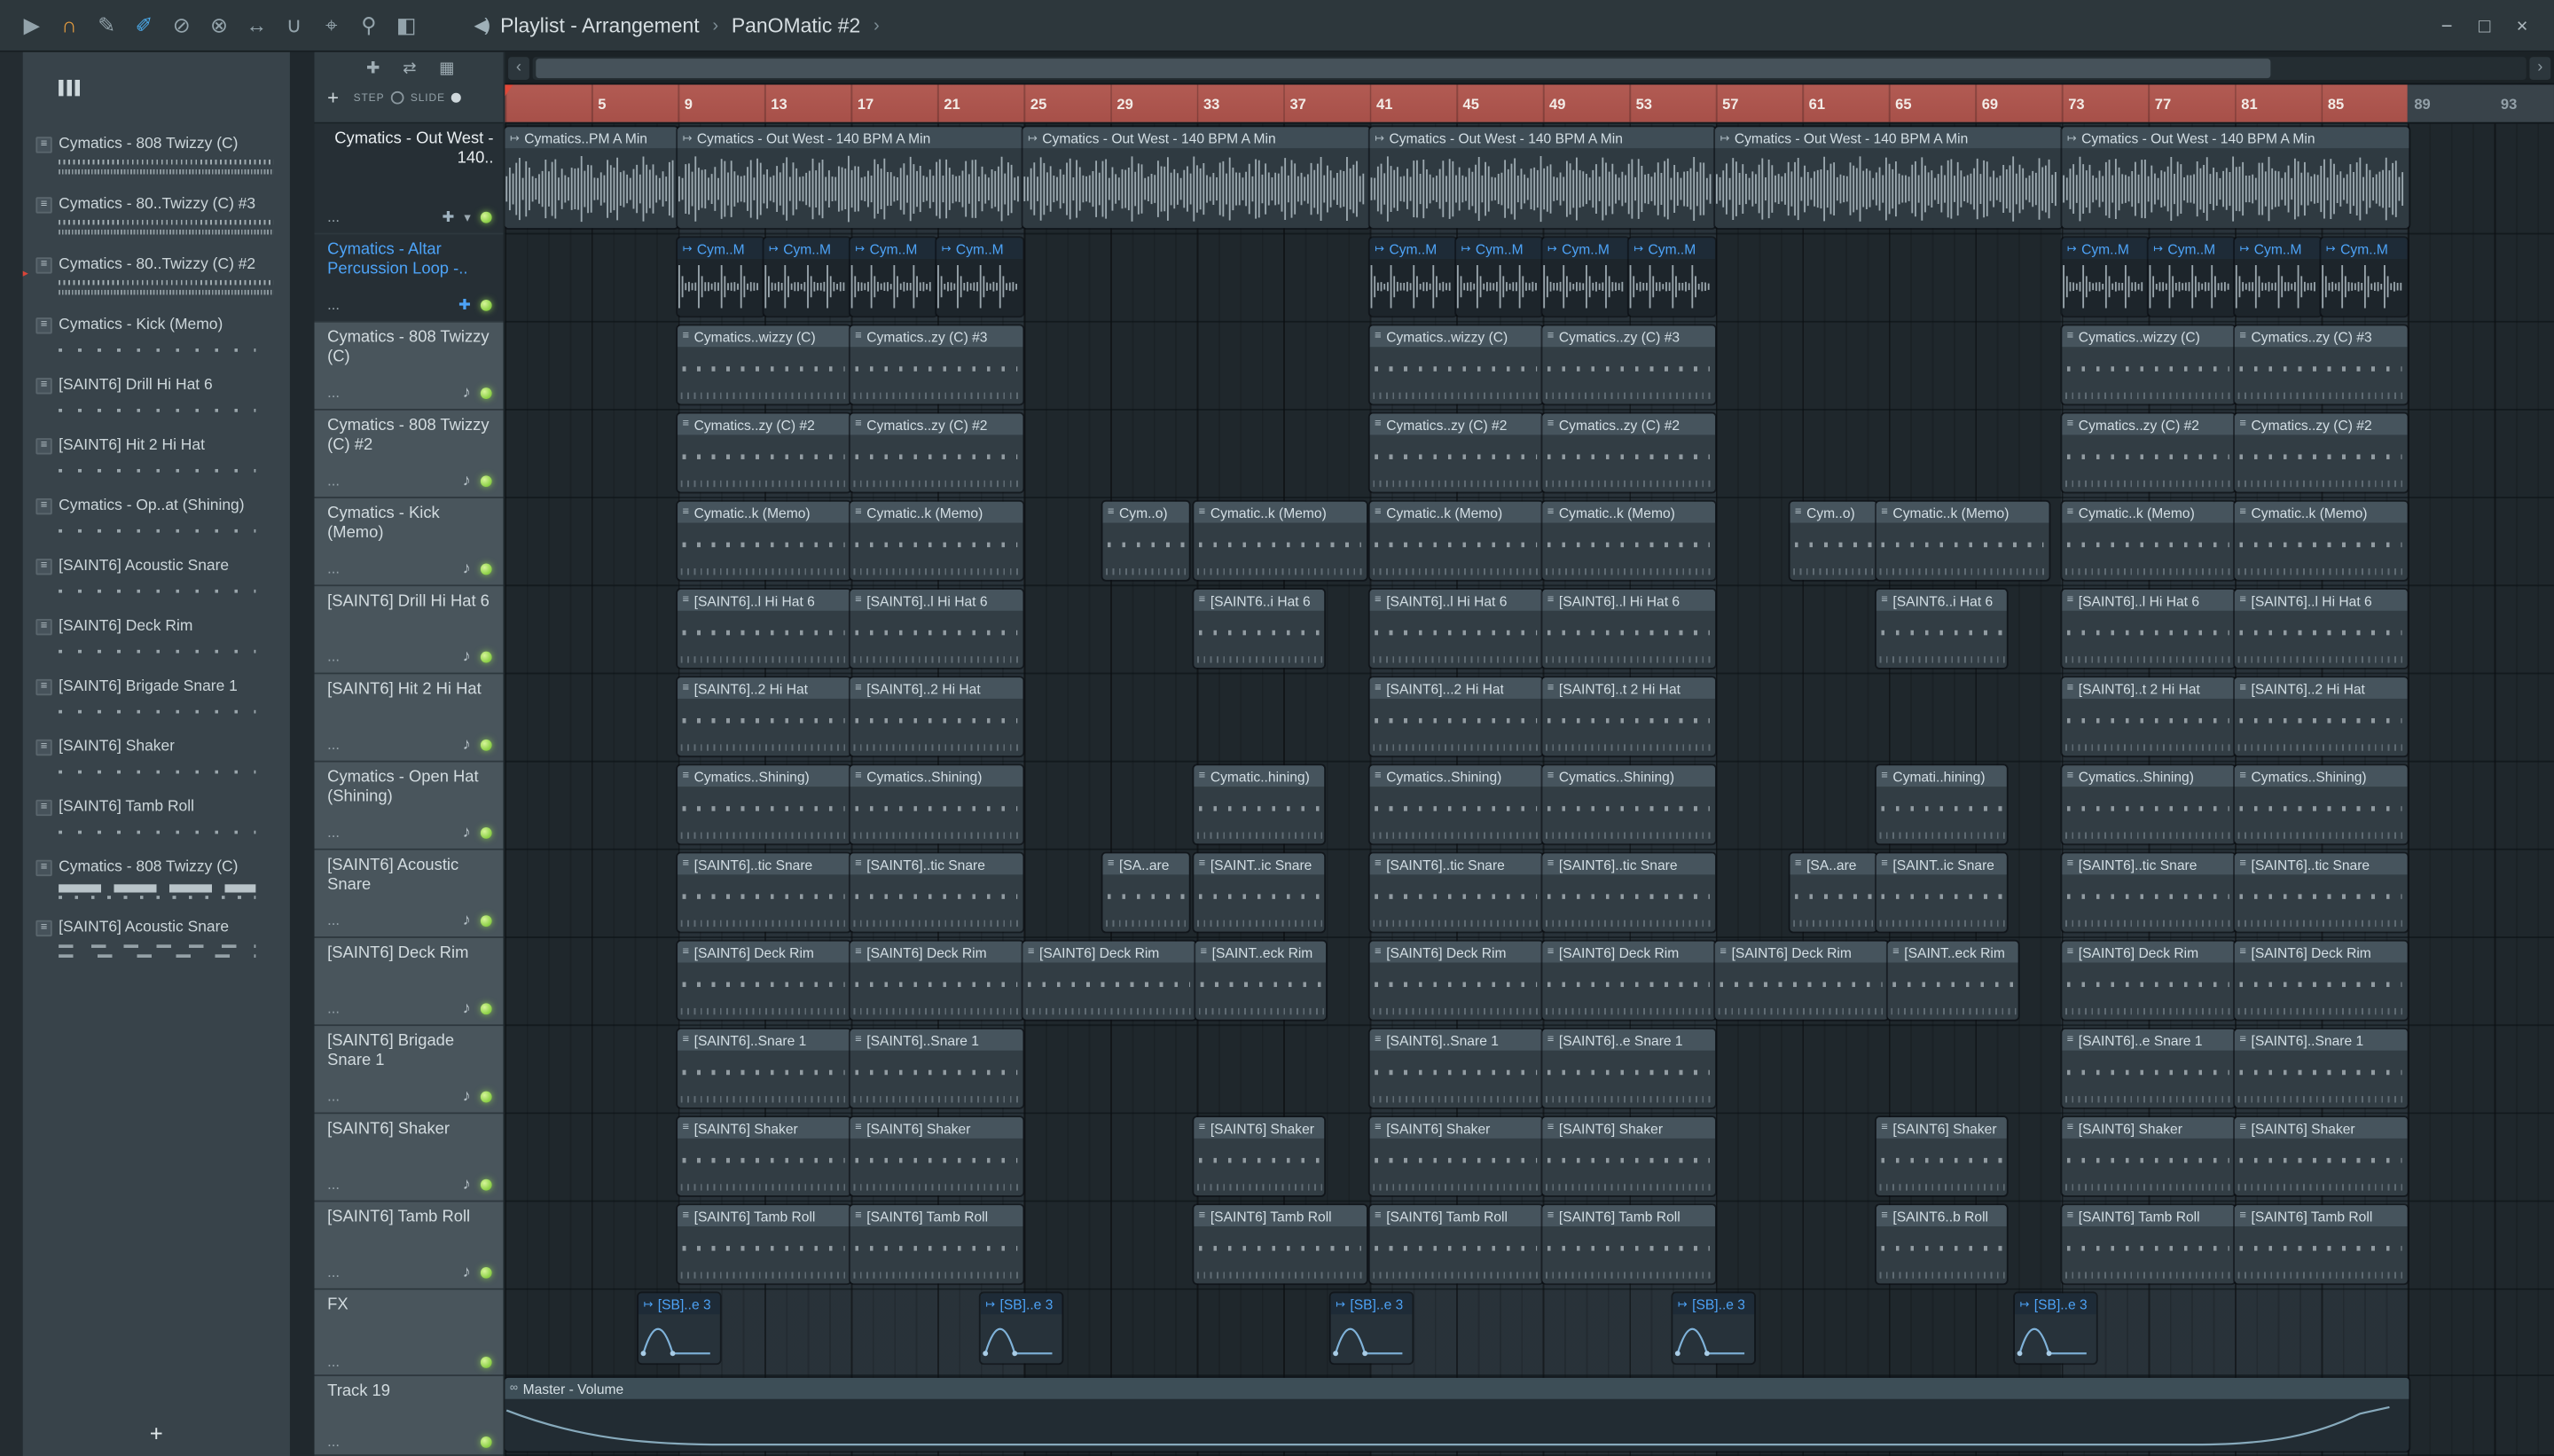 This screenshot has height=1456, width=2554. What do you see at coordinates (1952, 980) in the screenshot?
I see `clip: ≡ [SAINT..eck Rim` at bounding box center [1952, 980].